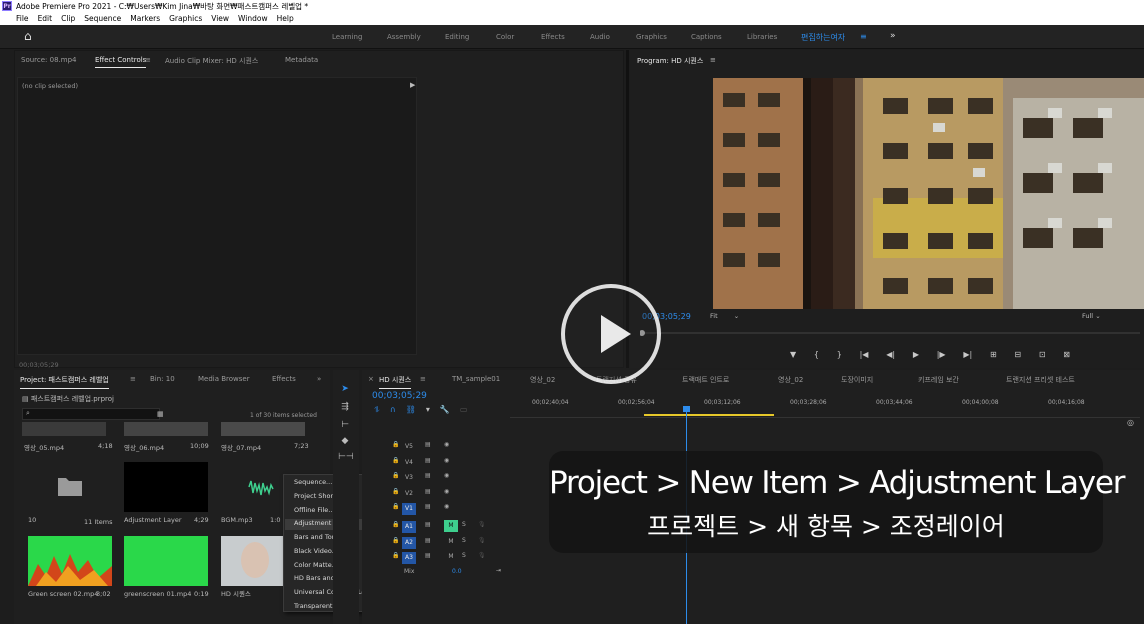 Image resolution: width=1144 pixels, height=624 pixels. What do you see at coordinates (162, 379) in the screenshot?
I see `tab-bin: Bin: 10` at bounding box center [162, 379].